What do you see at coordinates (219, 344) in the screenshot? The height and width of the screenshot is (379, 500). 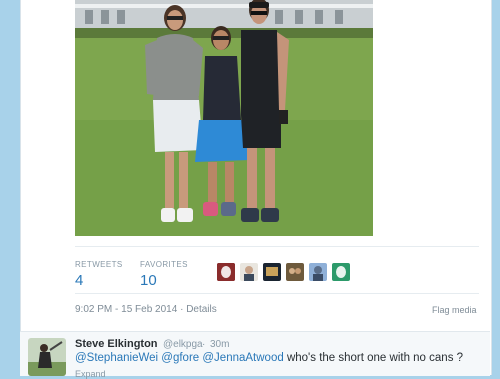 I see `reply-timestamp: 30m` at bounding box center [219, 344].